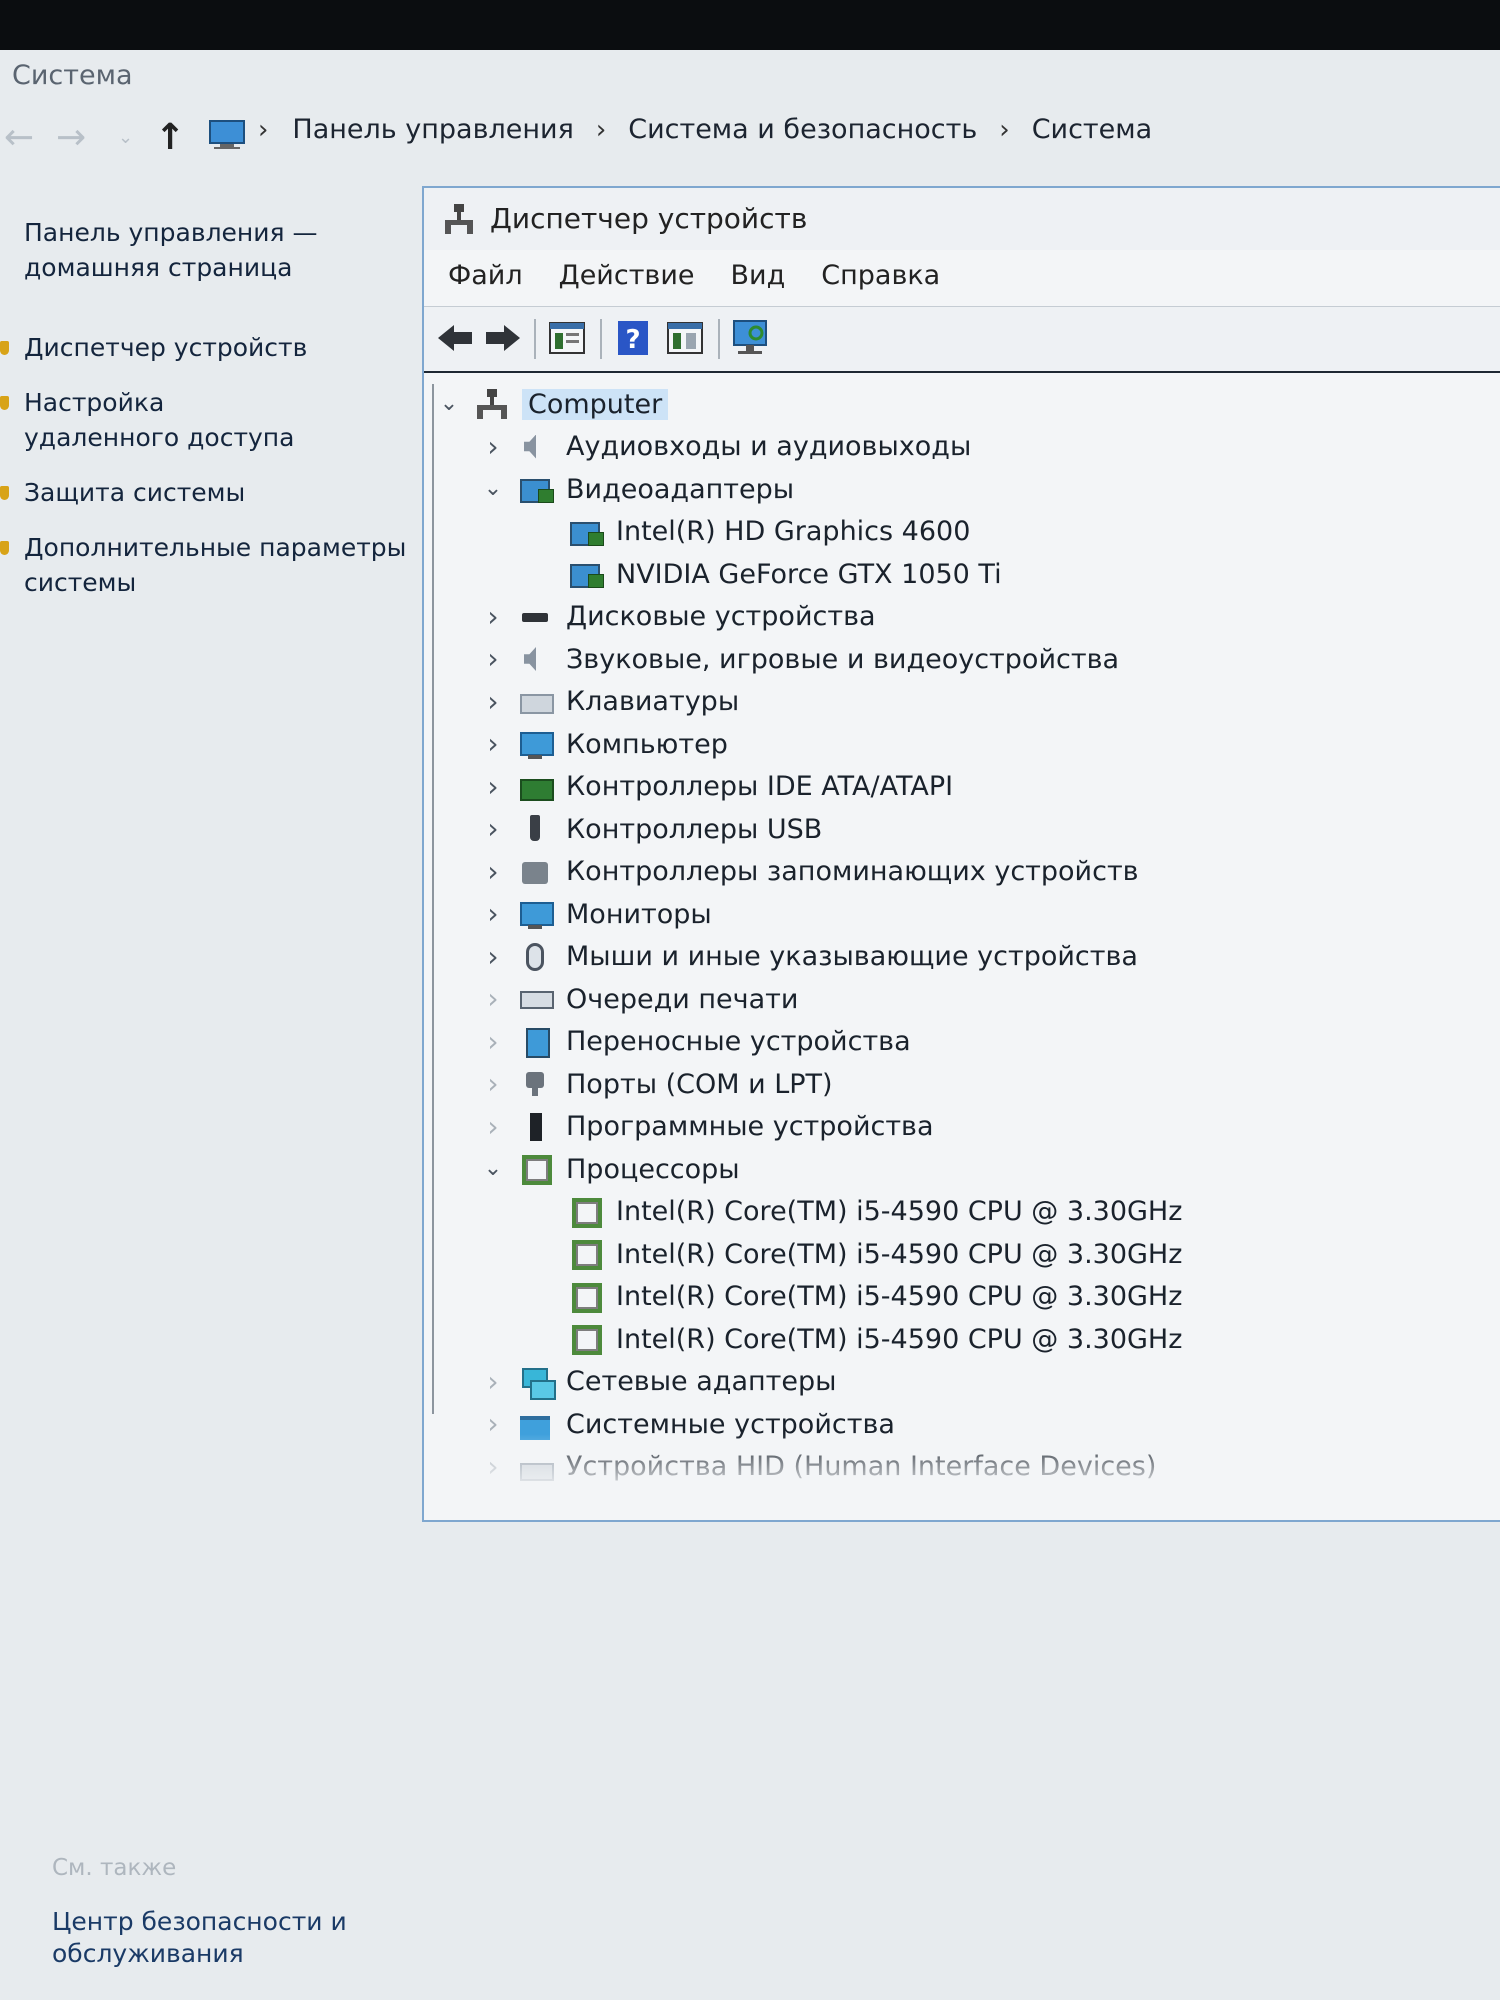 Image resolution: width=1500 pixels, height=2000 pixels. What do you see at coordinates (802, 129) in the screenshot?
I see `breadcrumb-system-security: Система и безопасность` at bounding box center [802, 129].